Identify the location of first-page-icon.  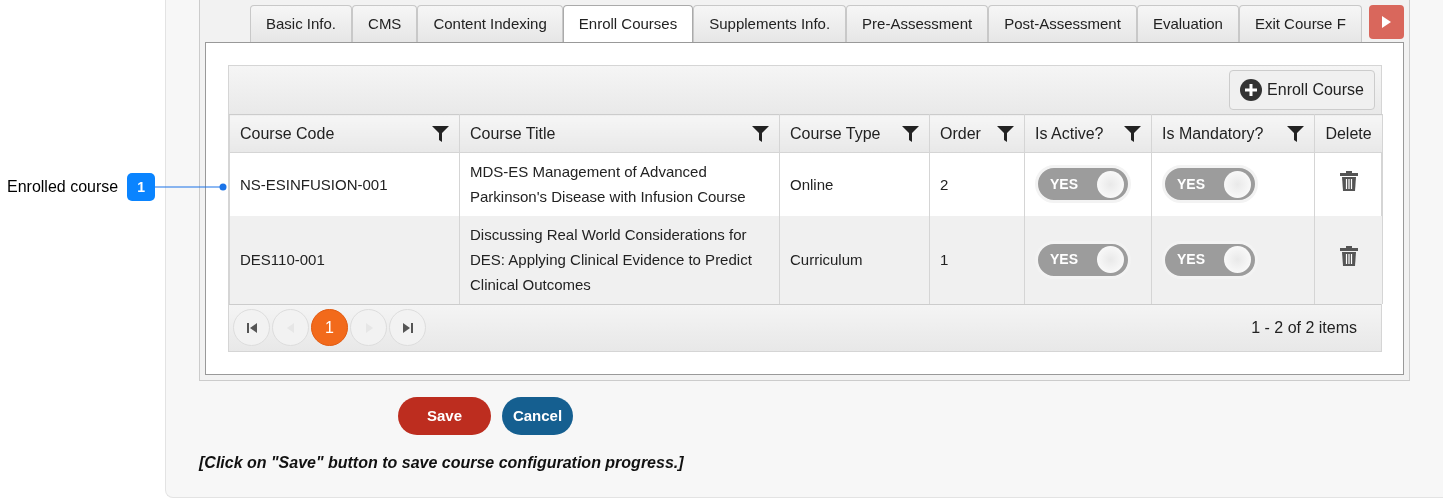
(251, 327).